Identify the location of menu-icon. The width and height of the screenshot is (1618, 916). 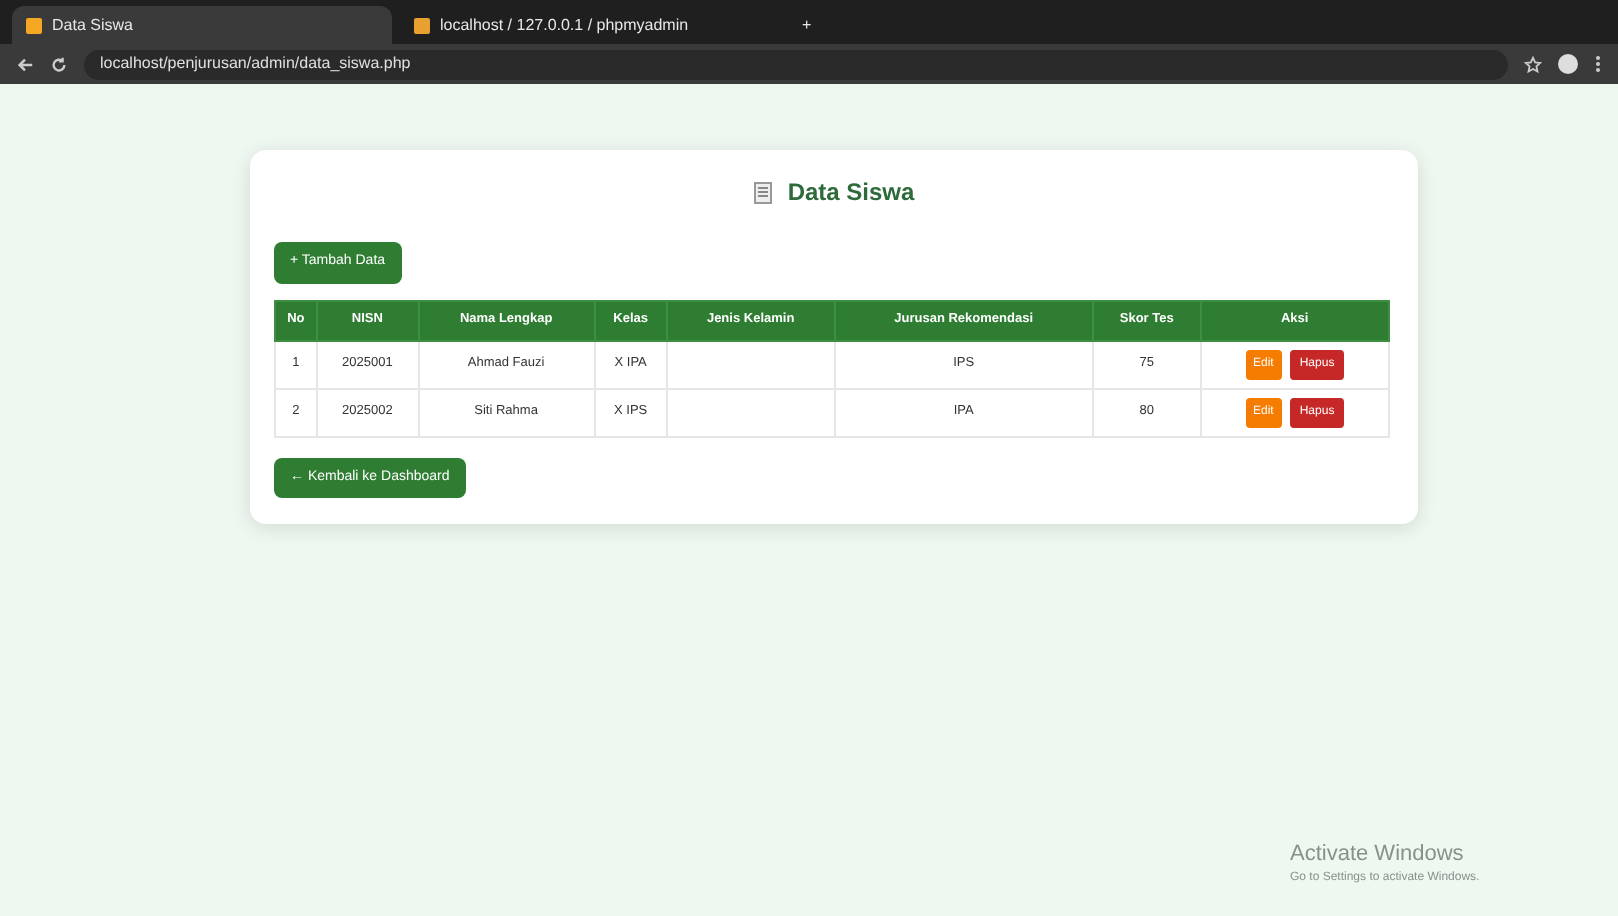
(1598, 64).